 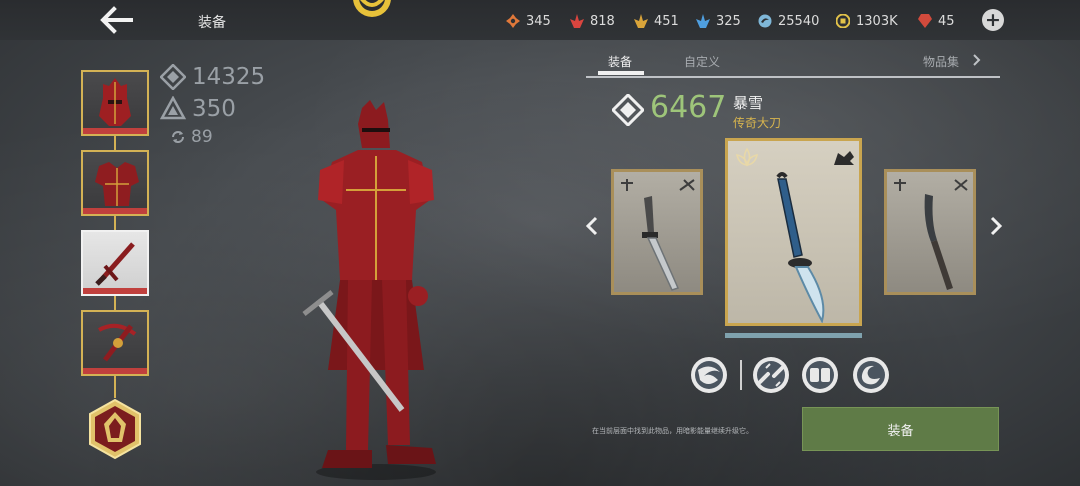 What do you see at coordinates (871, 375) in the screenshot?
I see `vortex-icon` at bounding box center [871, 375].